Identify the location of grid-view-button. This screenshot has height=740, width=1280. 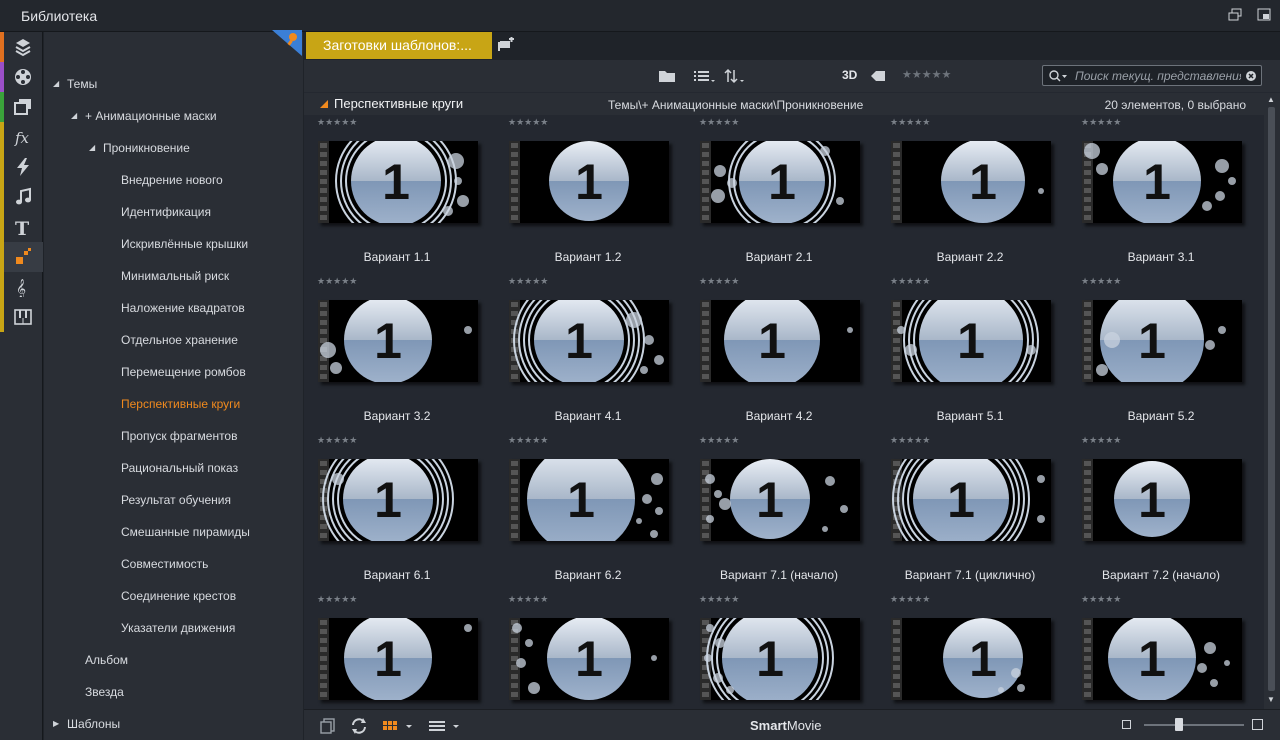
(399, 727).